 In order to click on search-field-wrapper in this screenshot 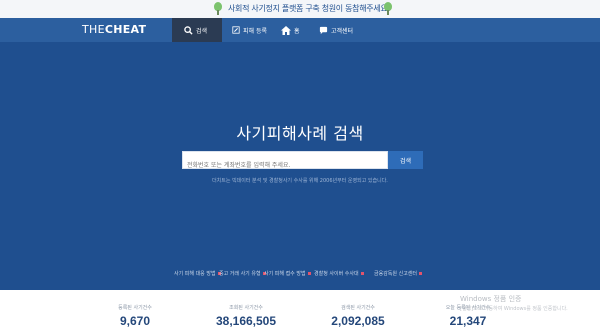, I will do `click(285, 162)`.